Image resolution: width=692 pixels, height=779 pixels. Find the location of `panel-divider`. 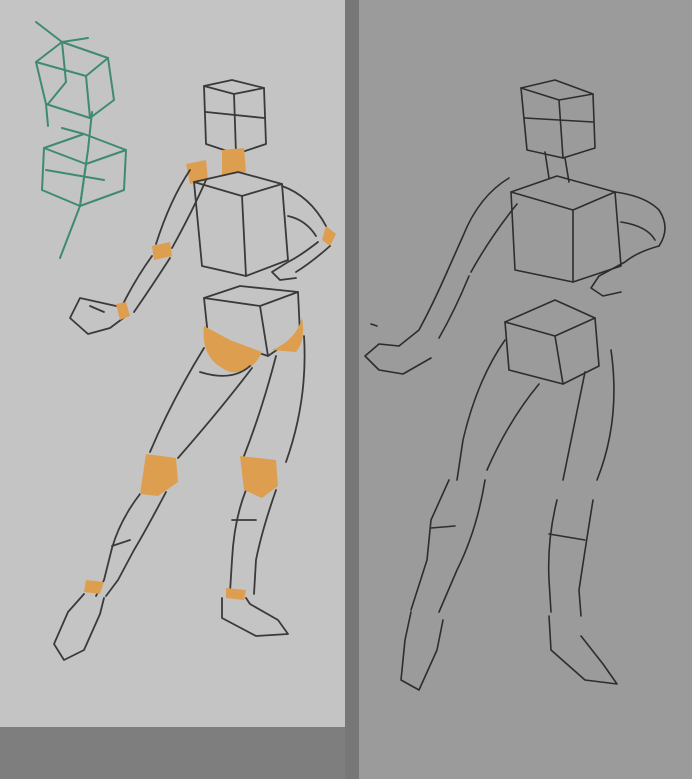

panel-divider is located at coordinates (352, 389).